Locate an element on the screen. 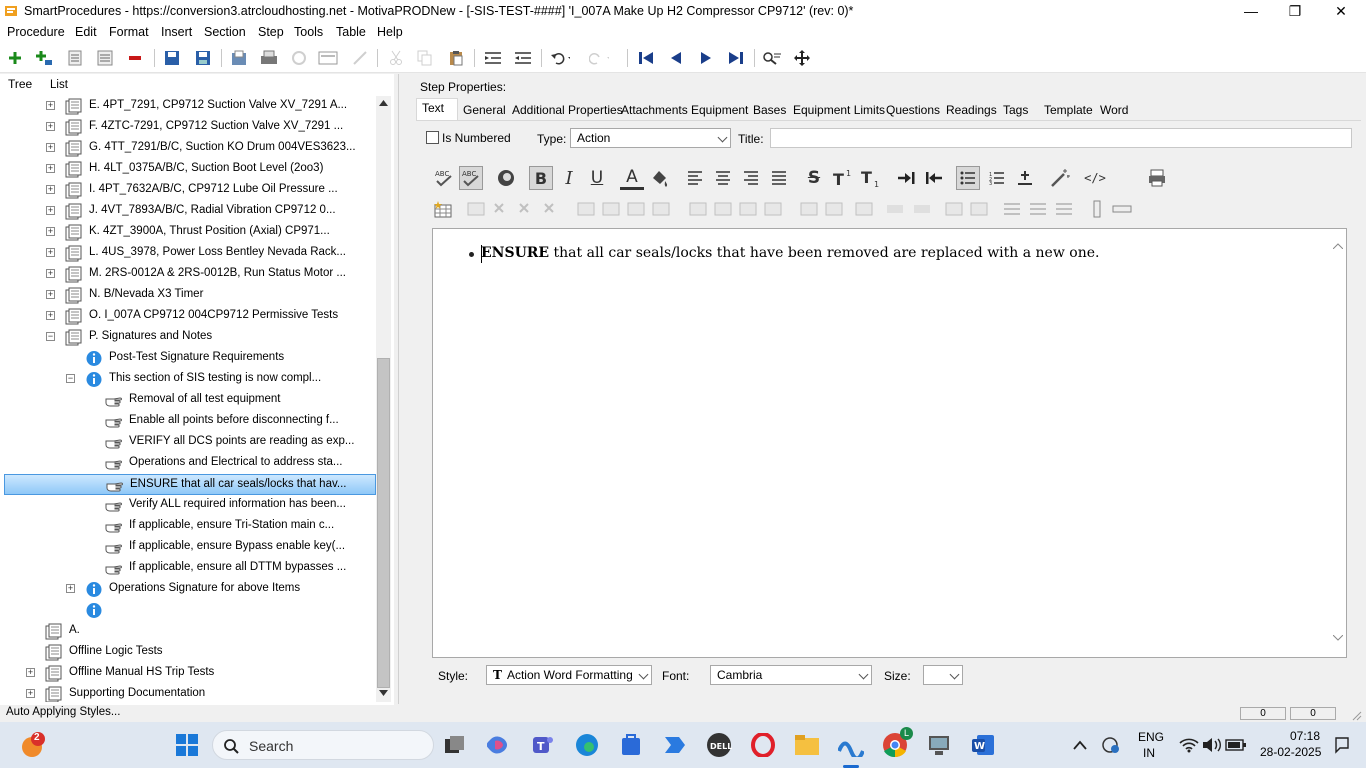  underline-button: U is located at coordinates (597, 178).